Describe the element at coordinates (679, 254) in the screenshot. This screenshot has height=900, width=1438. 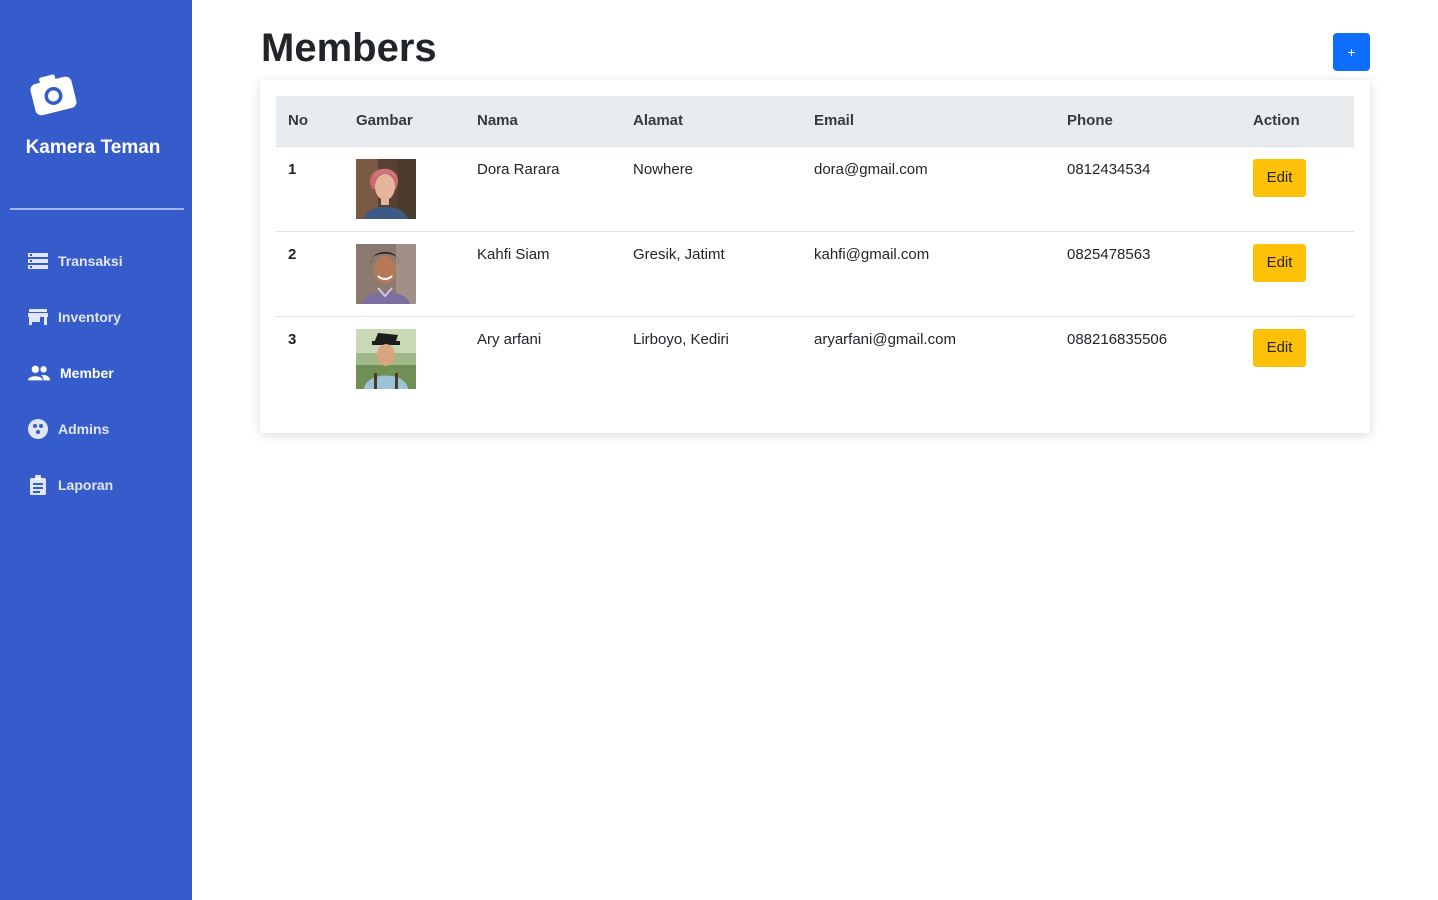
I see `cell-alamat: Gresik, Jatimt` at that location.